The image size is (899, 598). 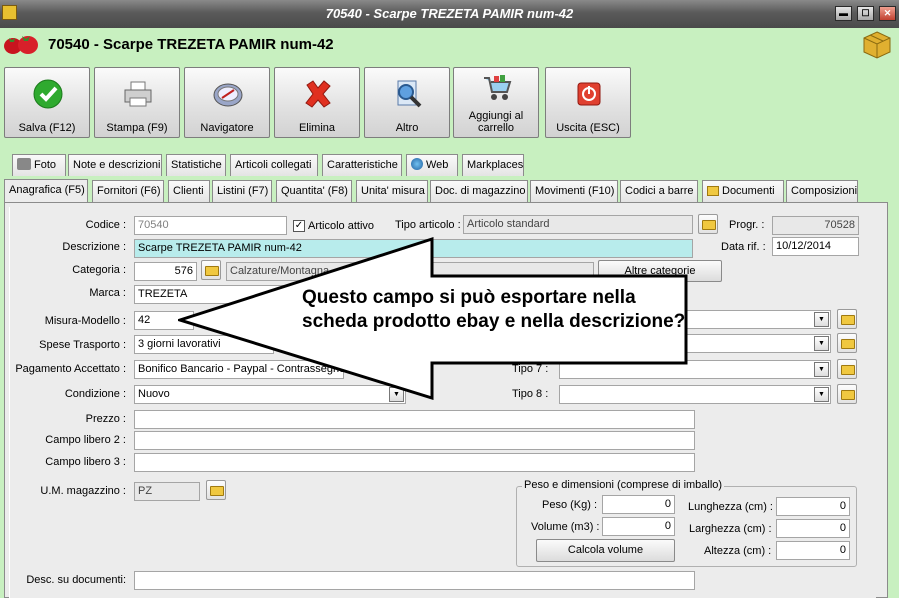 I want to click on save-label: Salva (F12), so click(x=47, y=128).